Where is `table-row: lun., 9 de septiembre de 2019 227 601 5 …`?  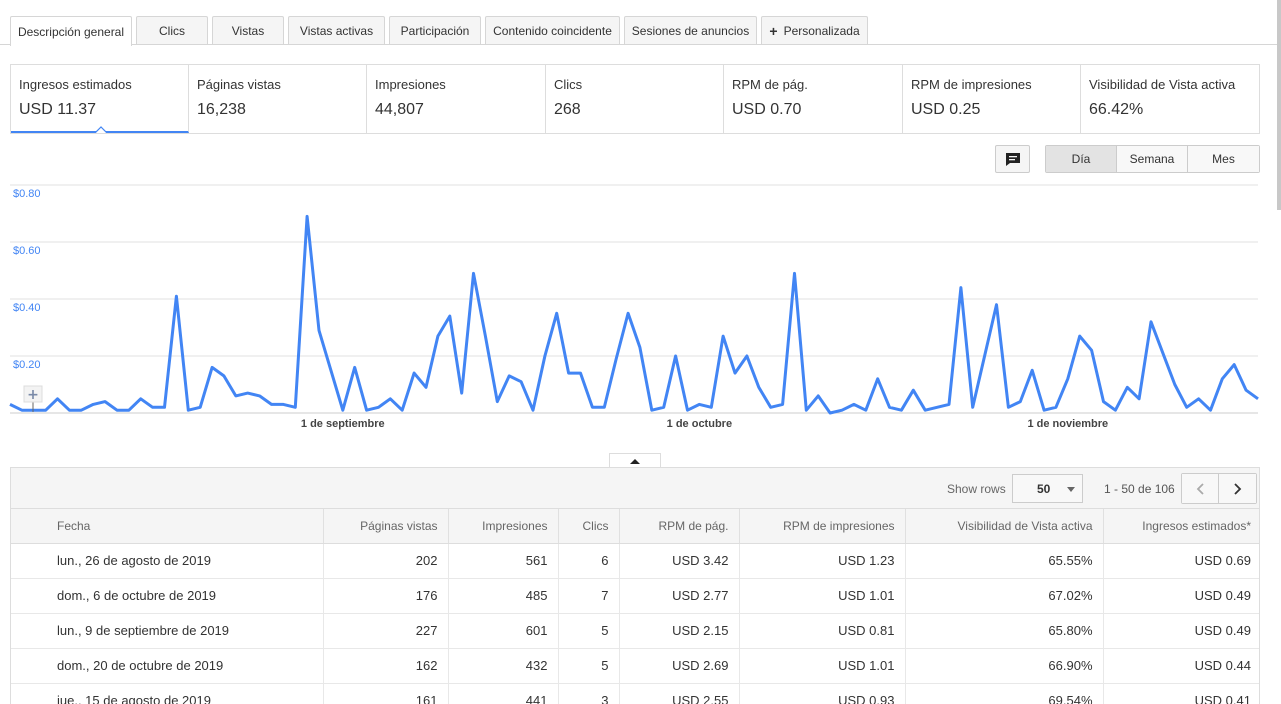 table-row: lun., 9 de septiembre de 2019 227 601 5 … is located at coordinates (635, 631).